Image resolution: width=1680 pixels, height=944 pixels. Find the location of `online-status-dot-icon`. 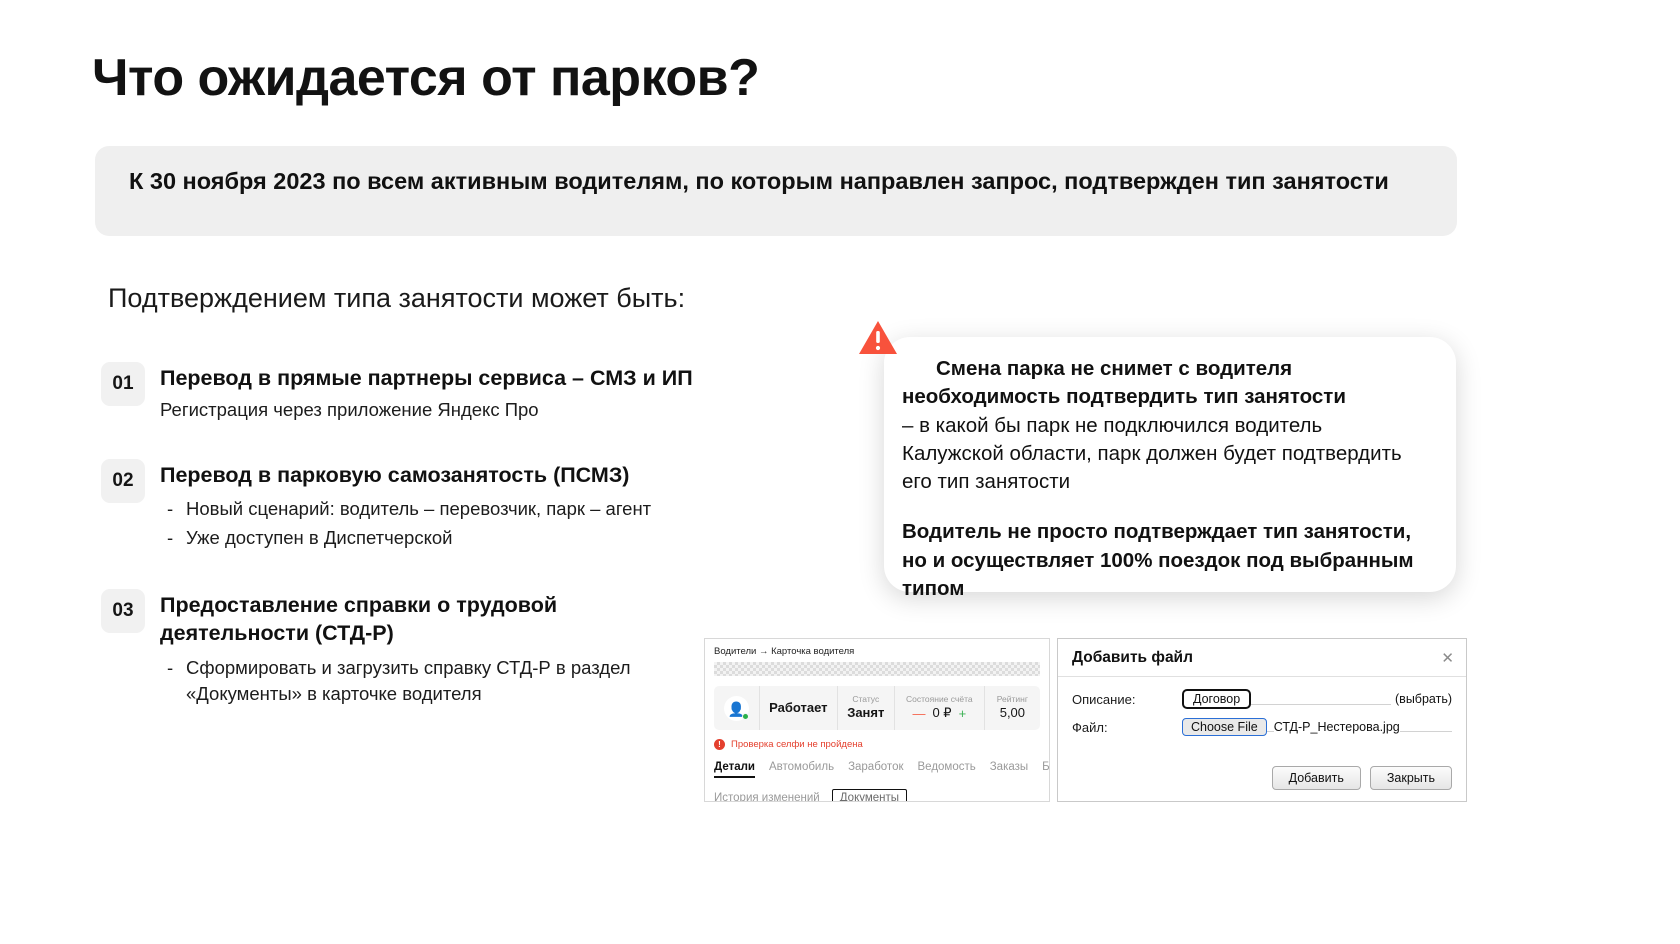

online-status-dot-icon is located at coordinates (745, 716).